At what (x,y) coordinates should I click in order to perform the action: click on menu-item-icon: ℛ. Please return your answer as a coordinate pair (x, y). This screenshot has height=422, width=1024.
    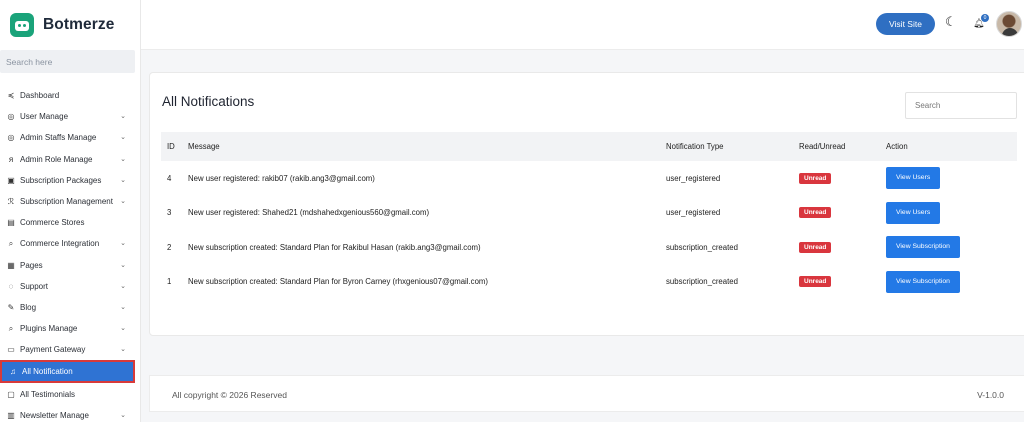
    Looking at the image, I should click on (11, 202).